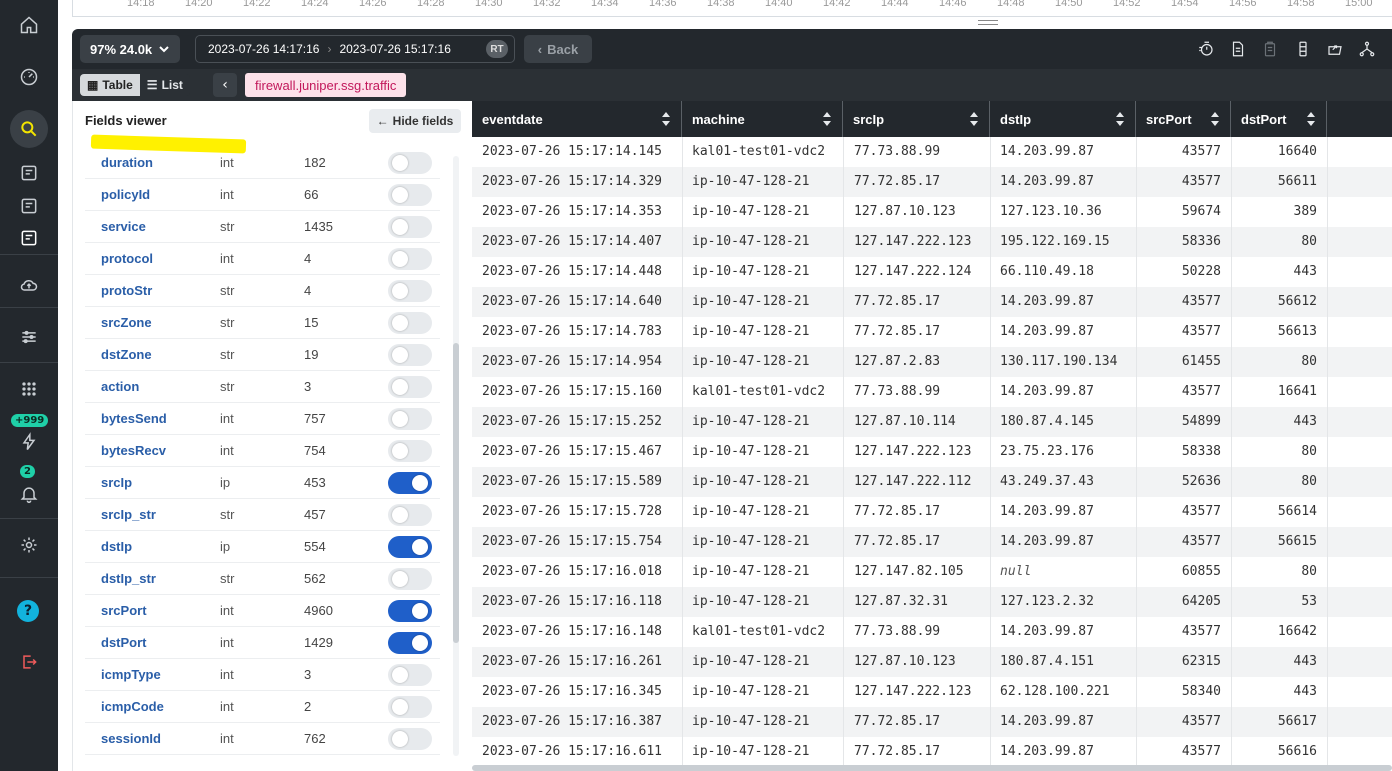  I want to click on saved-search-icon, so click(29, 173).